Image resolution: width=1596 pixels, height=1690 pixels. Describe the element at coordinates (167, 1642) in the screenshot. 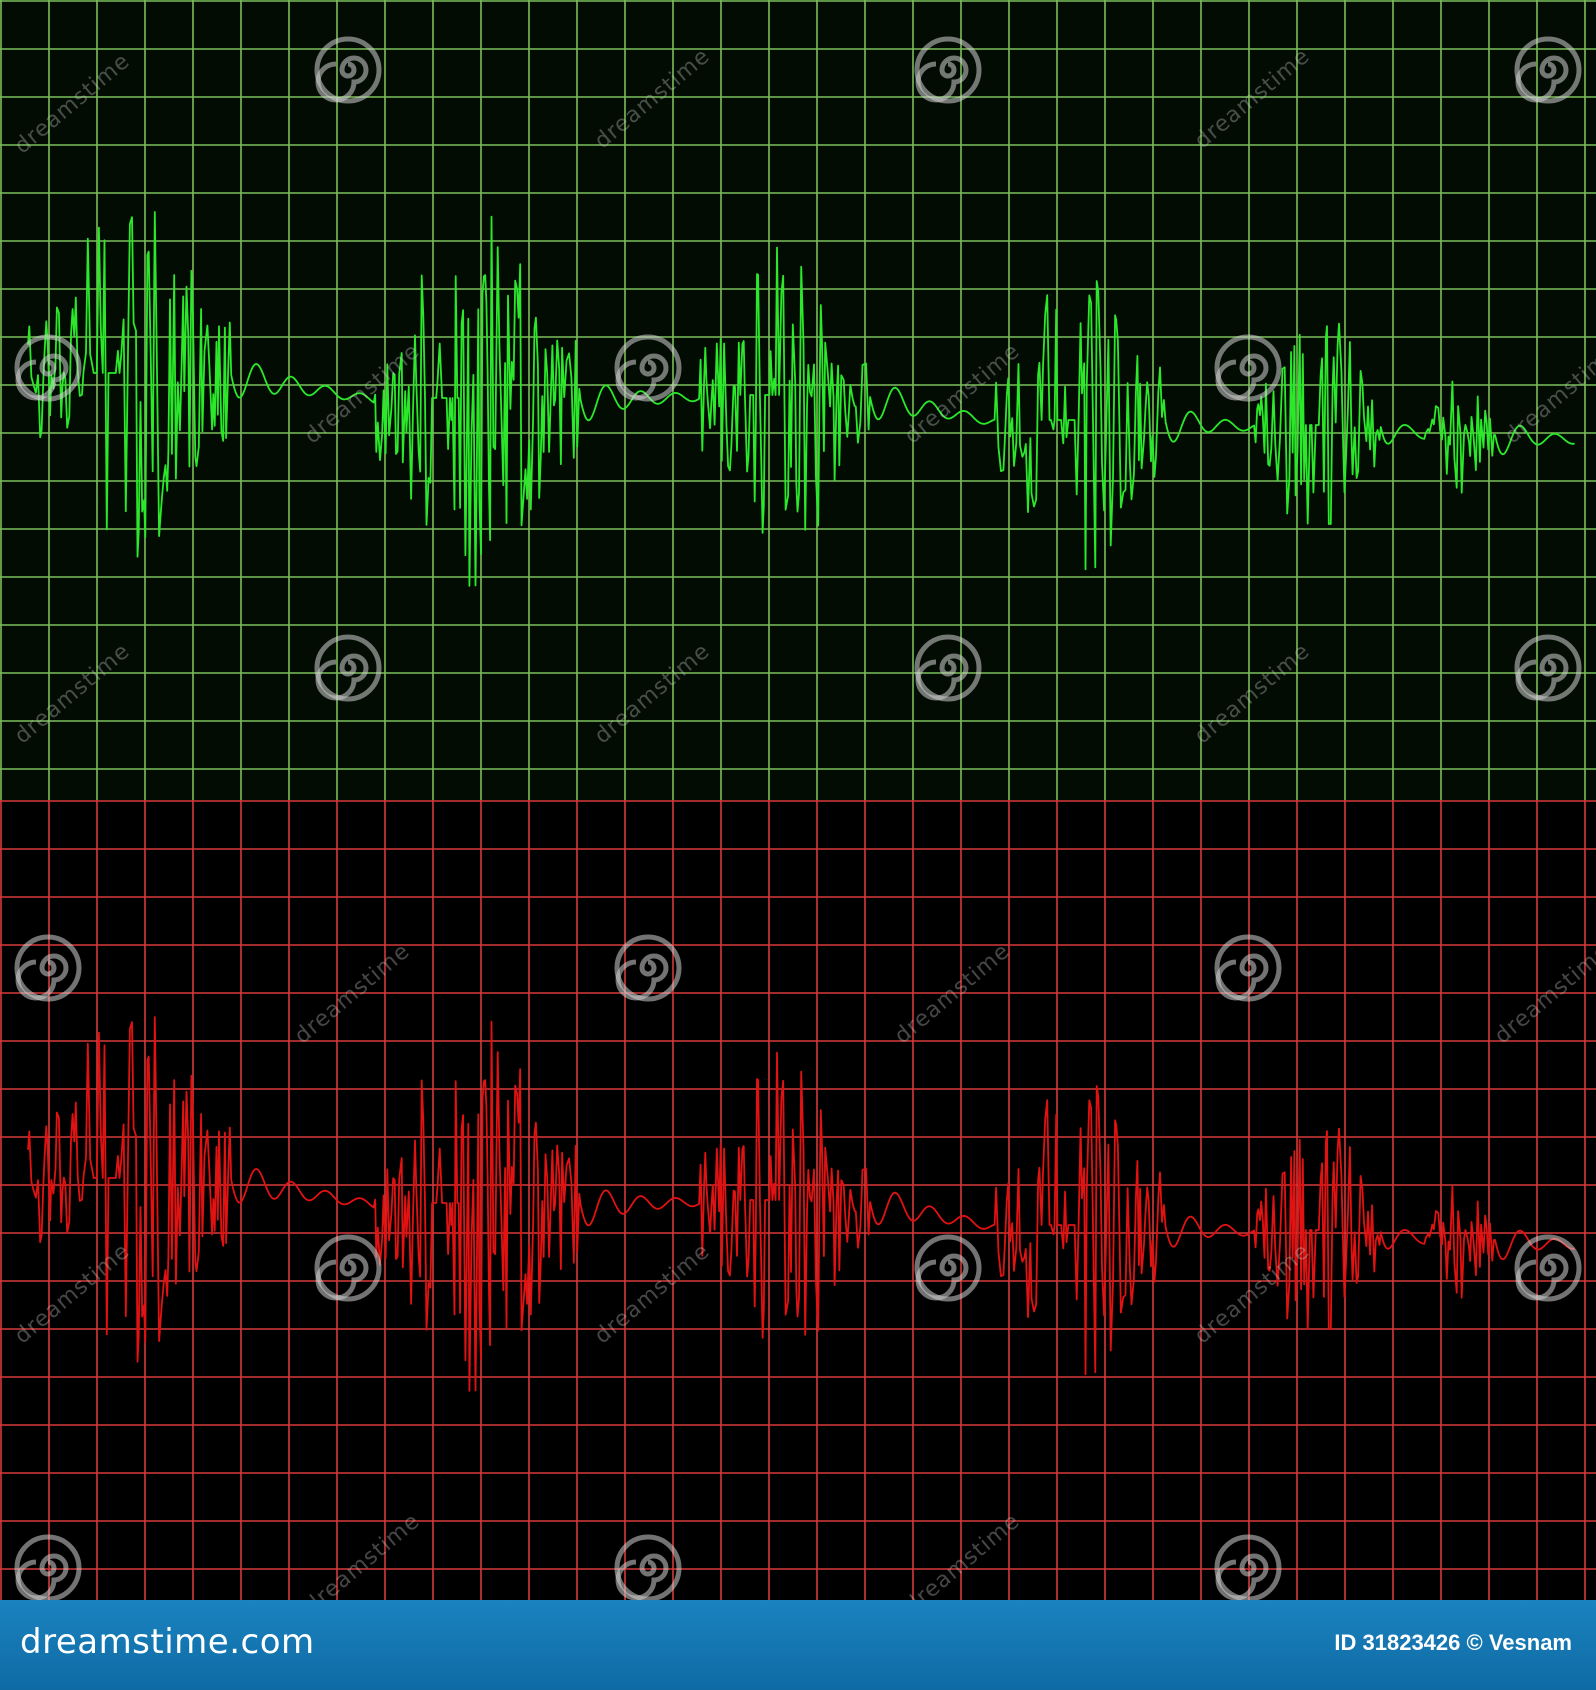

I see `footer-brand: dreamstime.com` at that location.